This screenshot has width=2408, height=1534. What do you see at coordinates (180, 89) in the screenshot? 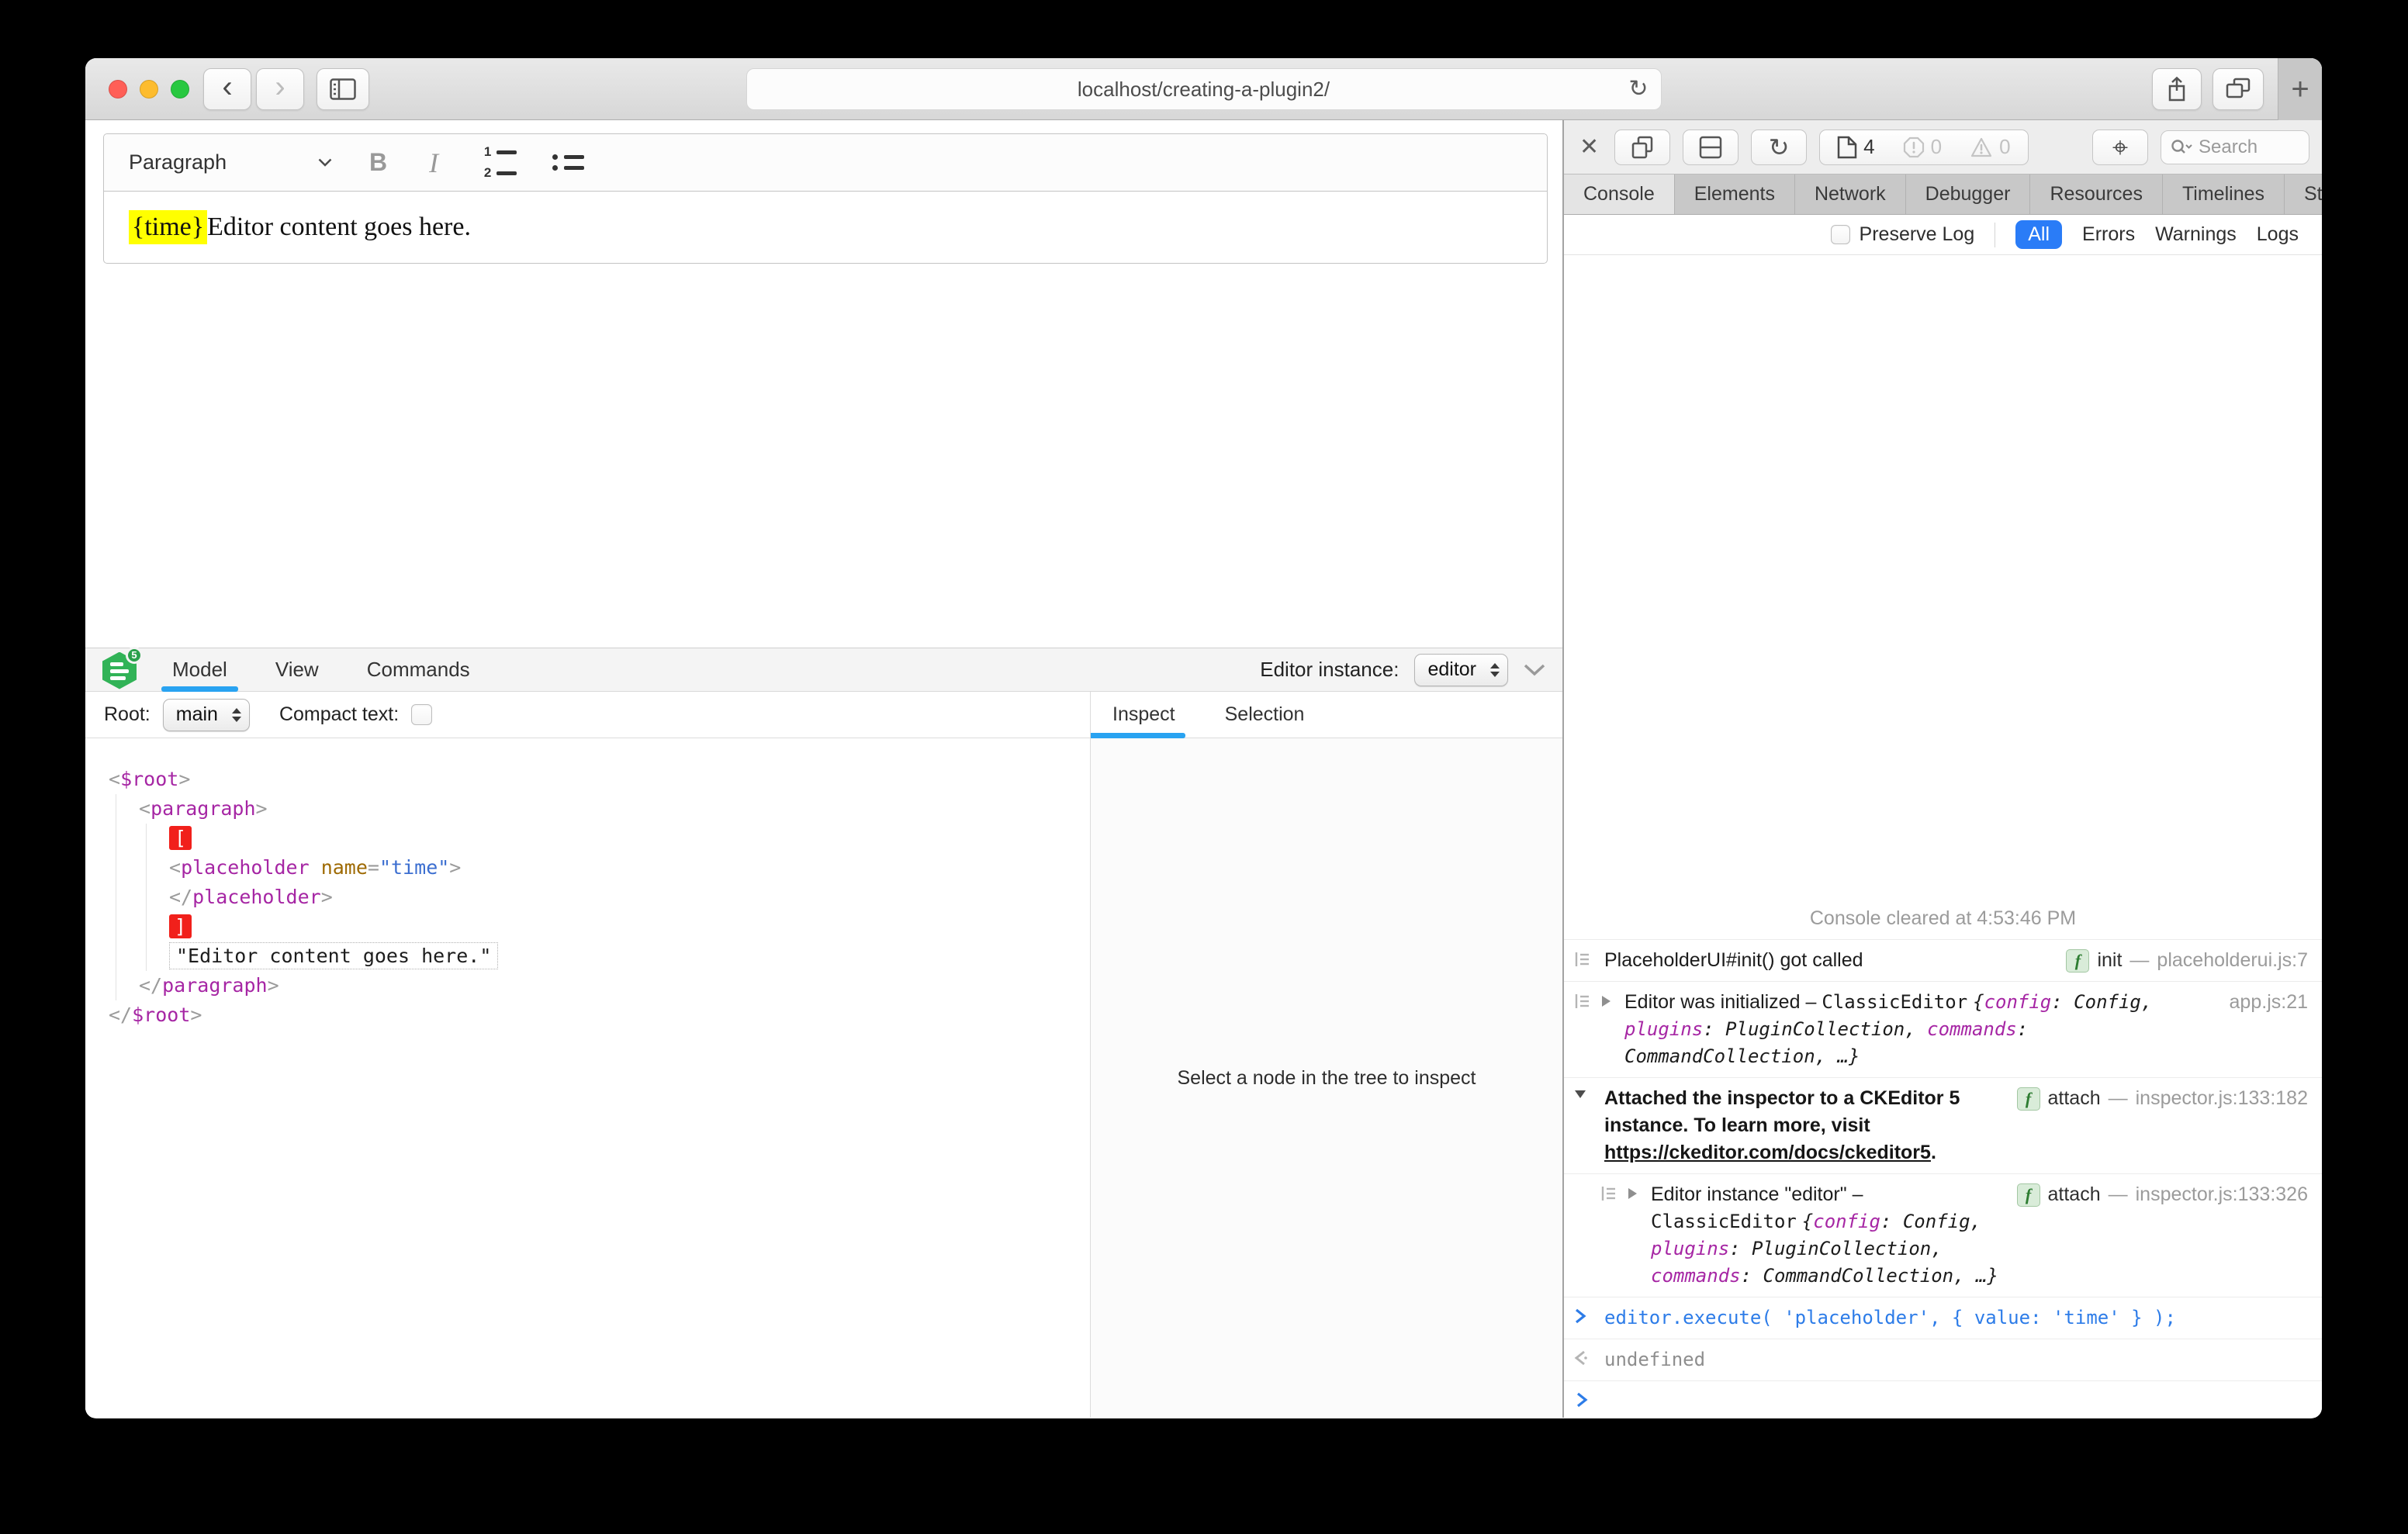
I see `zoom-window-button` at bounding box center [180, 89].